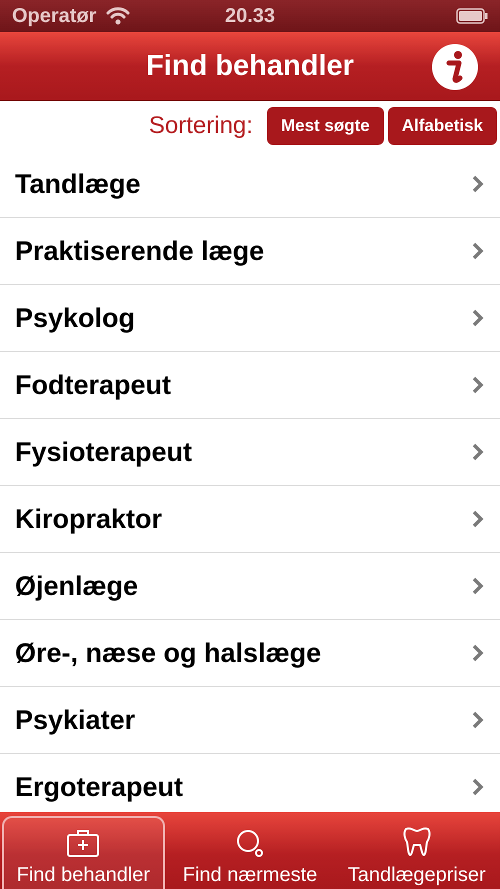  What do you see at coordinates (89, 519) in the screenshot?
I see `row-label: Kiropraktor` at bounding box center [89, 519].